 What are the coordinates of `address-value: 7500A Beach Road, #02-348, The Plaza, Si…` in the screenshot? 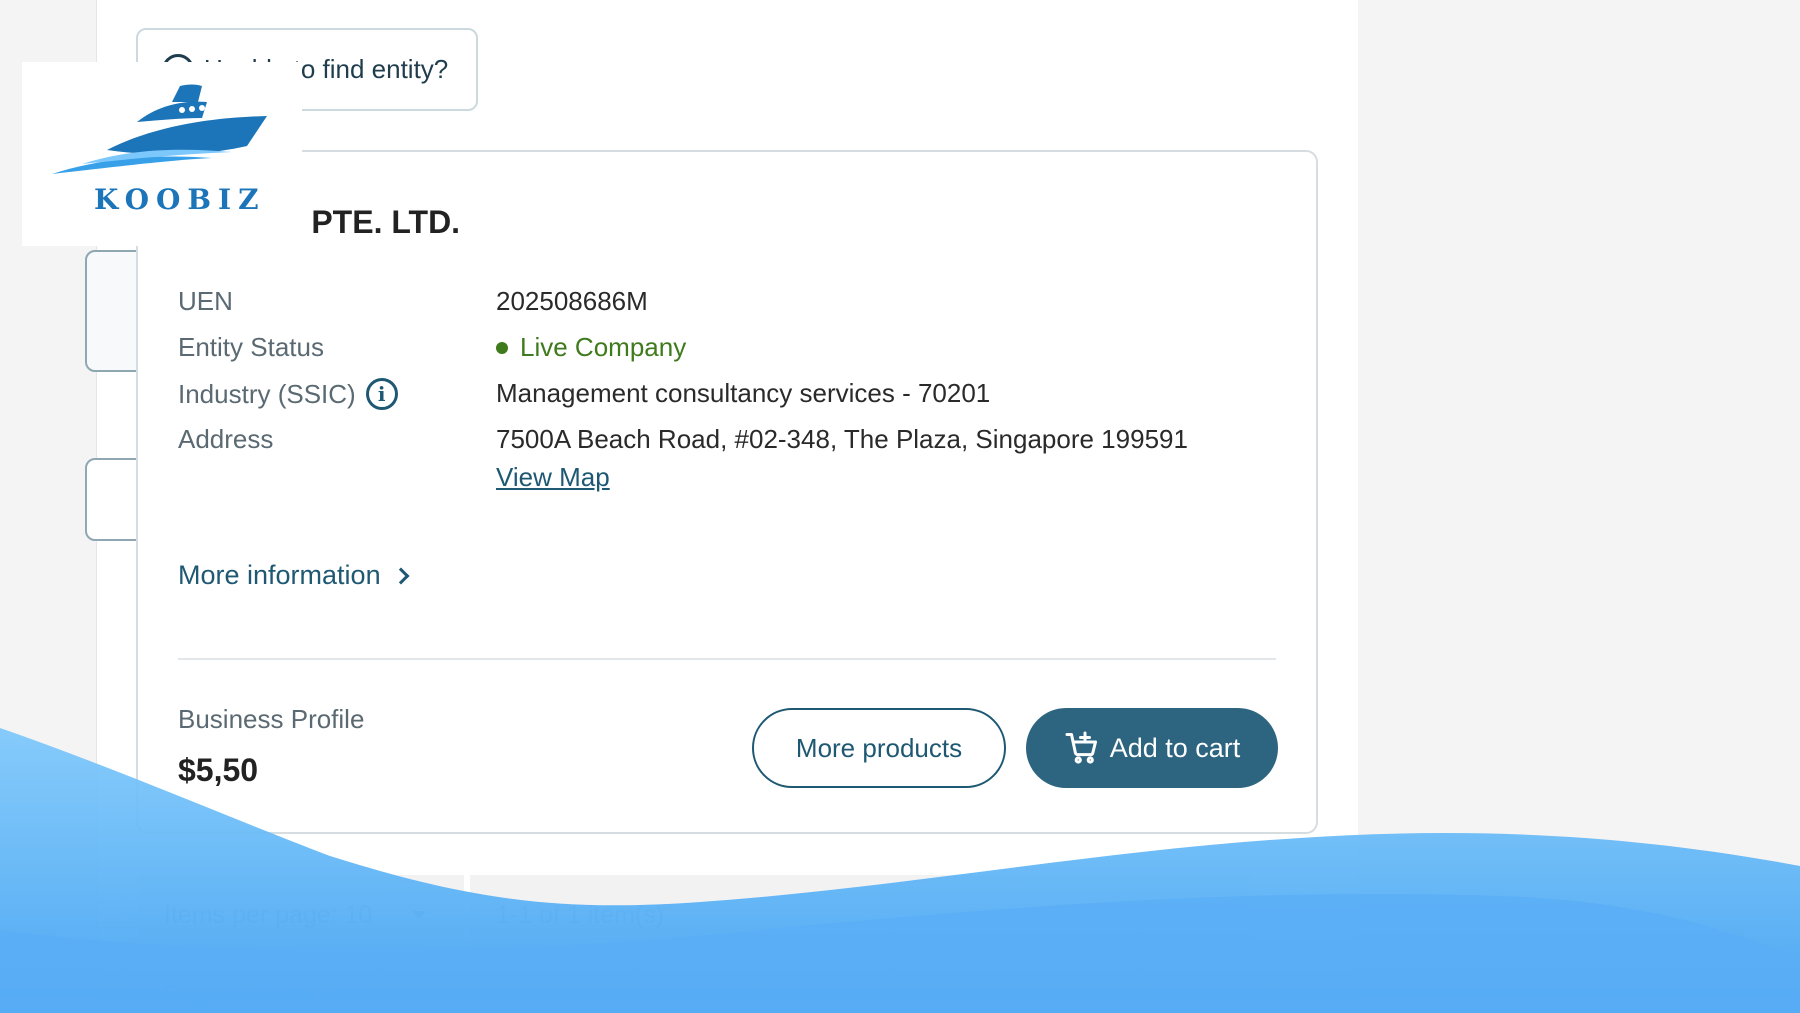 It's located at (842, 439).